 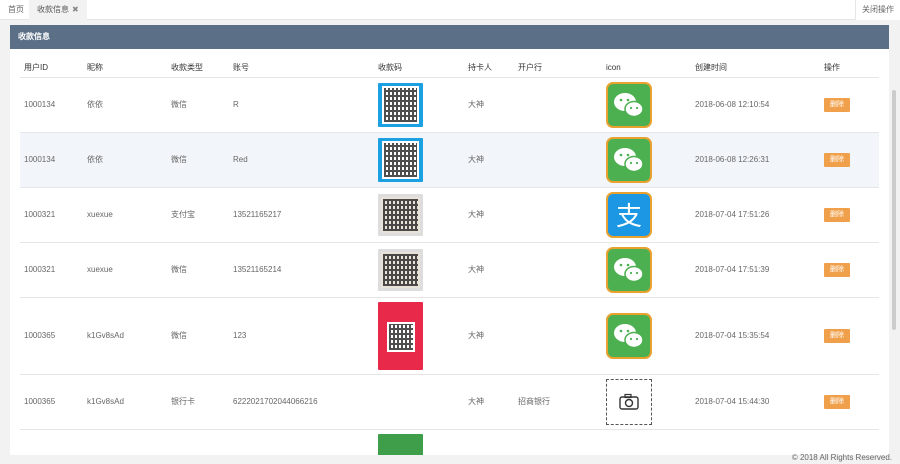 What do you see at coordinates (53, 9) in the screenshot?
I see `tab-label: 收款信息` at bounding box center [53, 9].